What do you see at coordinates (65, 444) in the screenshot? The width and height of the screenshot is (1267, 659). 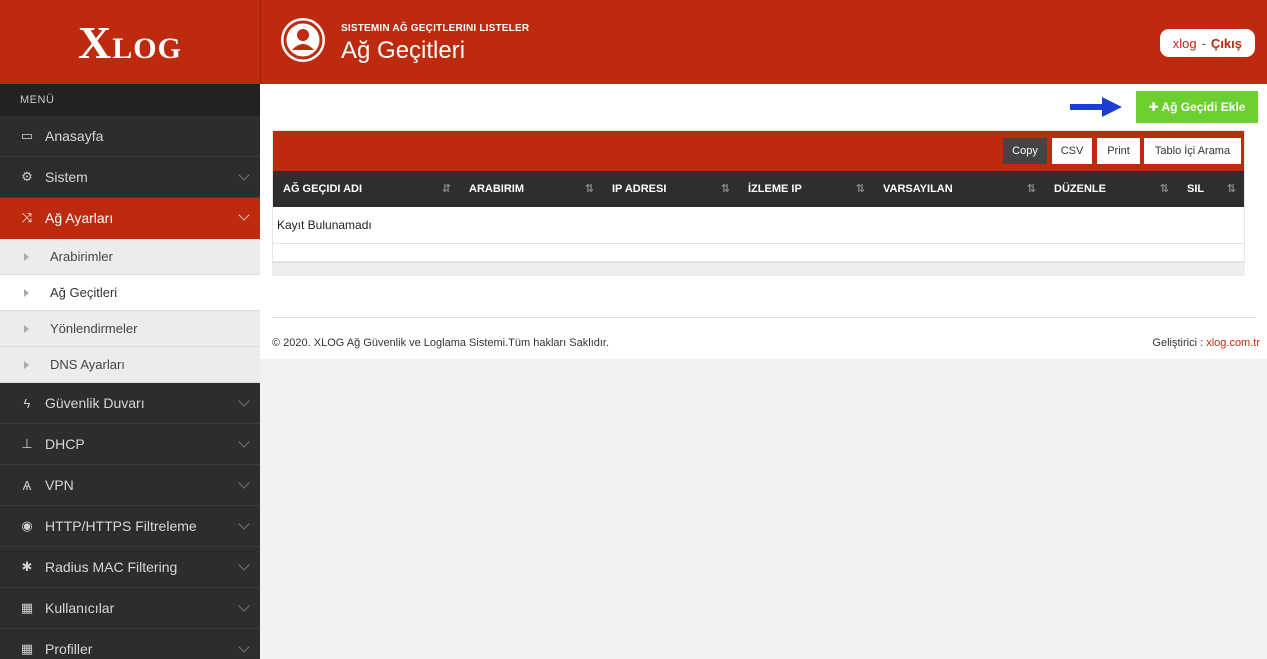 I see `sidebar-item-label: DHCP` at bounding box center [65, 444].